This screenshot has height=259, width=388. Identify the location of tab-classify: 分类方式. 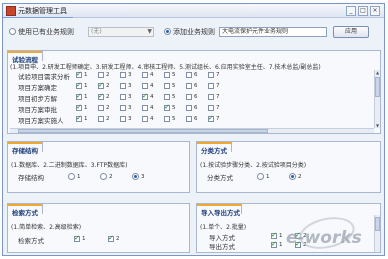
(214, 148).